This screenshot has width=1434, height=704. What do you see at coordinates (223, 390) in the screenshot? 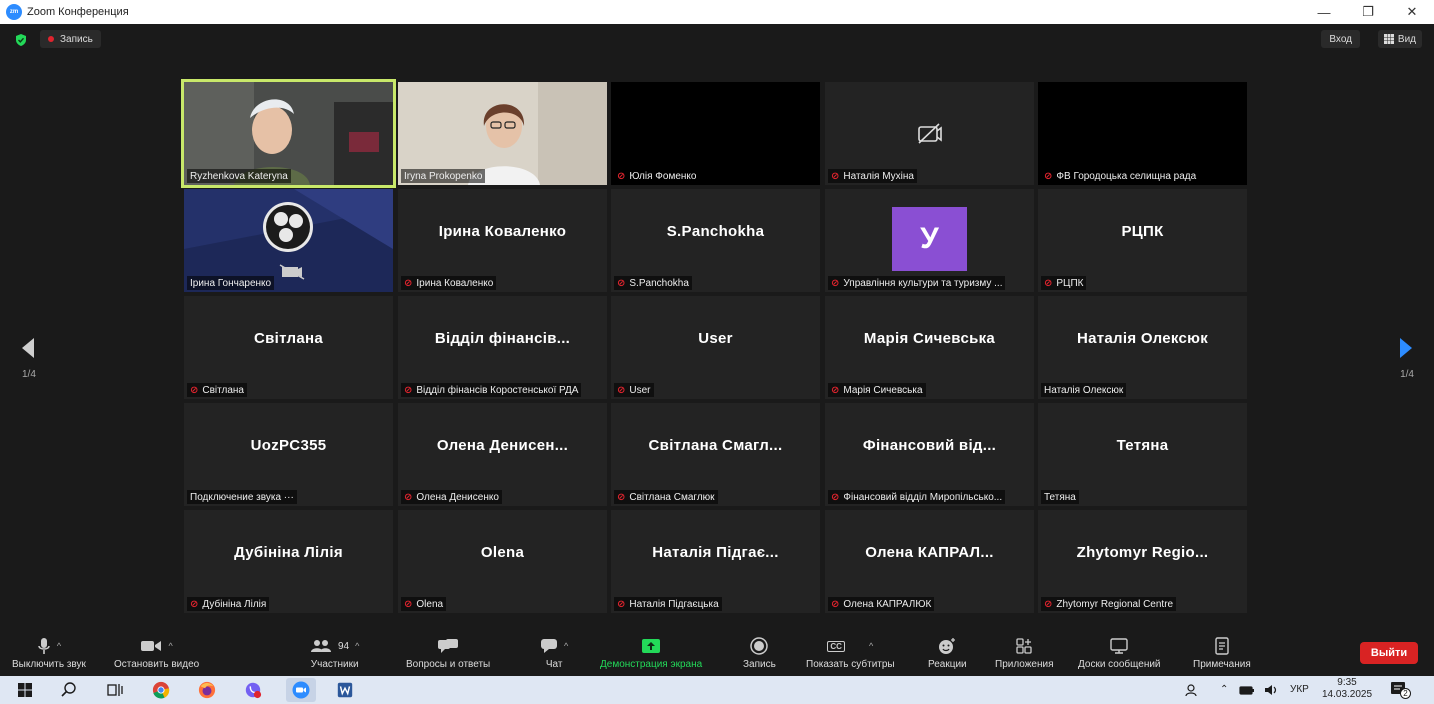
I see `participant-name: Світлана` at bounding box center [223, 390].